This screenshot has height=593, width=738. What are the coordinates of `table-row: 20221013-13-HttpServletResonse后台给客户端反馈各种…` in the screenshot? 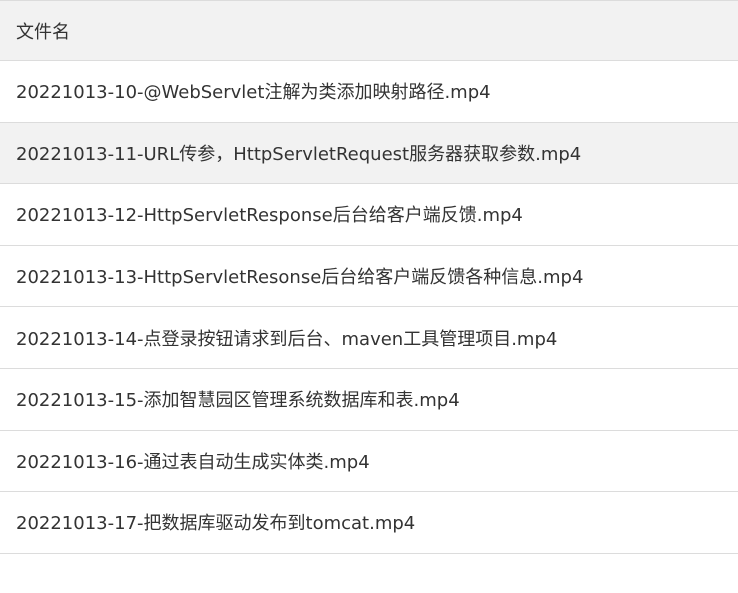 It's located at (369, 276).